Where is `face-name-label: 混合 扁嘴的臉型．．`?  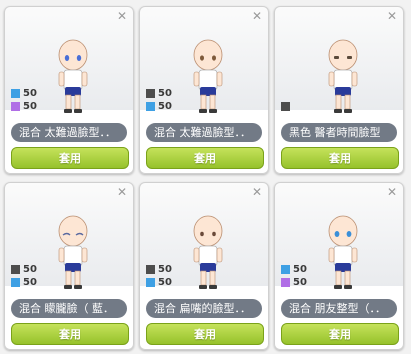 face-name-label: 混合 扁嘴的臉型．． is located at coordinates (204, 308).